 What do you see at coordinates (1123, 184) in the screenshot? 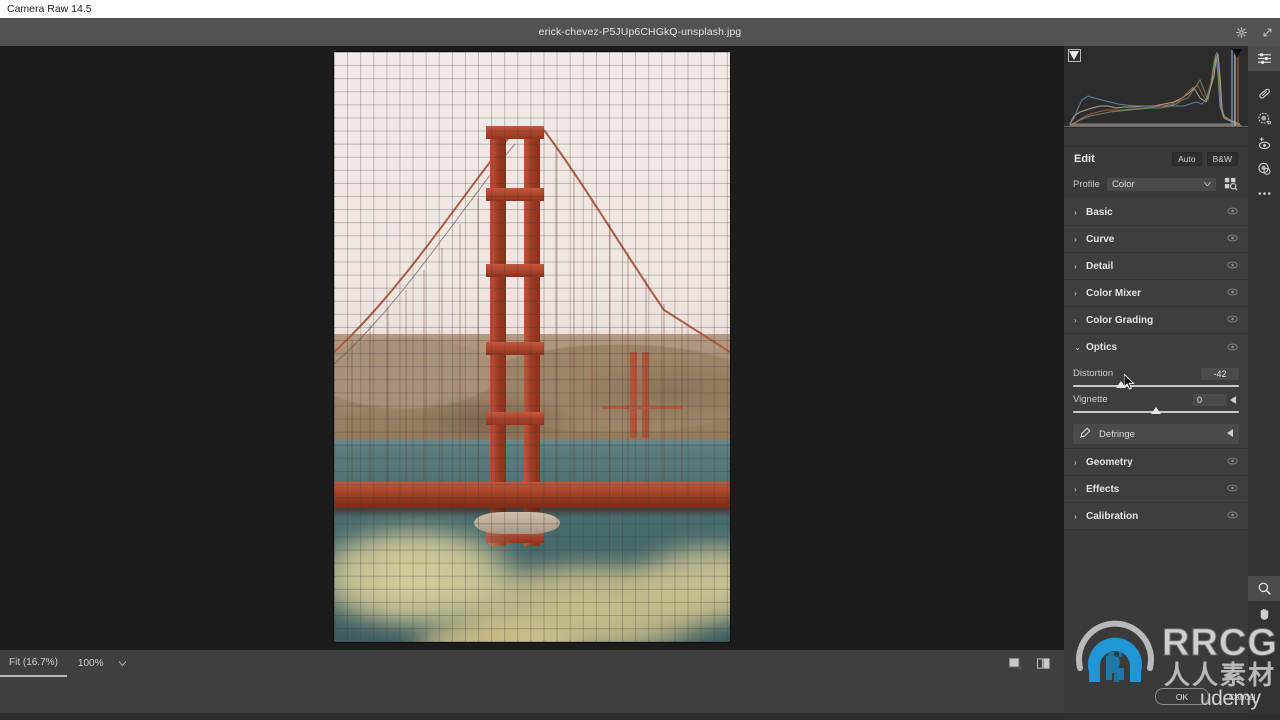
I see `profile-value: Color` at bounding box center [1123, 184].